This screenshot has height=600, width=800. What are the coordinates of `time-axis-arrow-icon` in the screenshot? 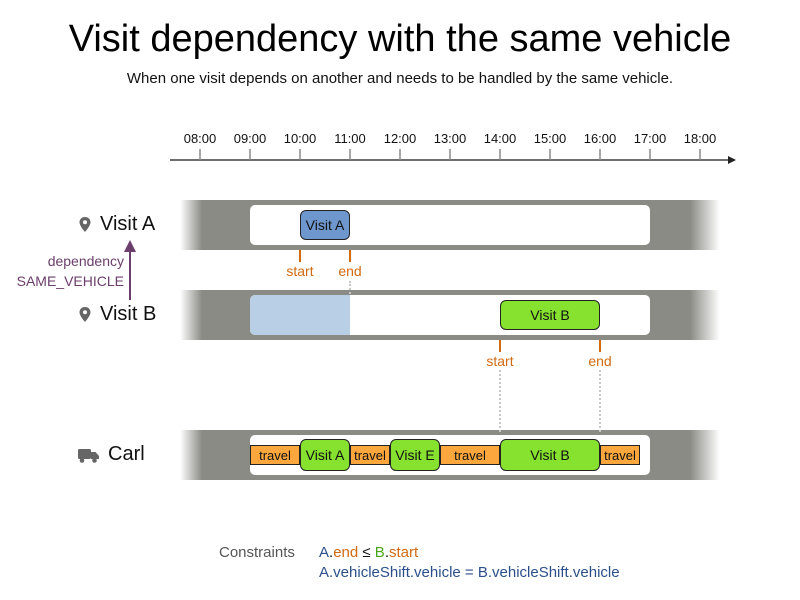 It's located at (732, 160).